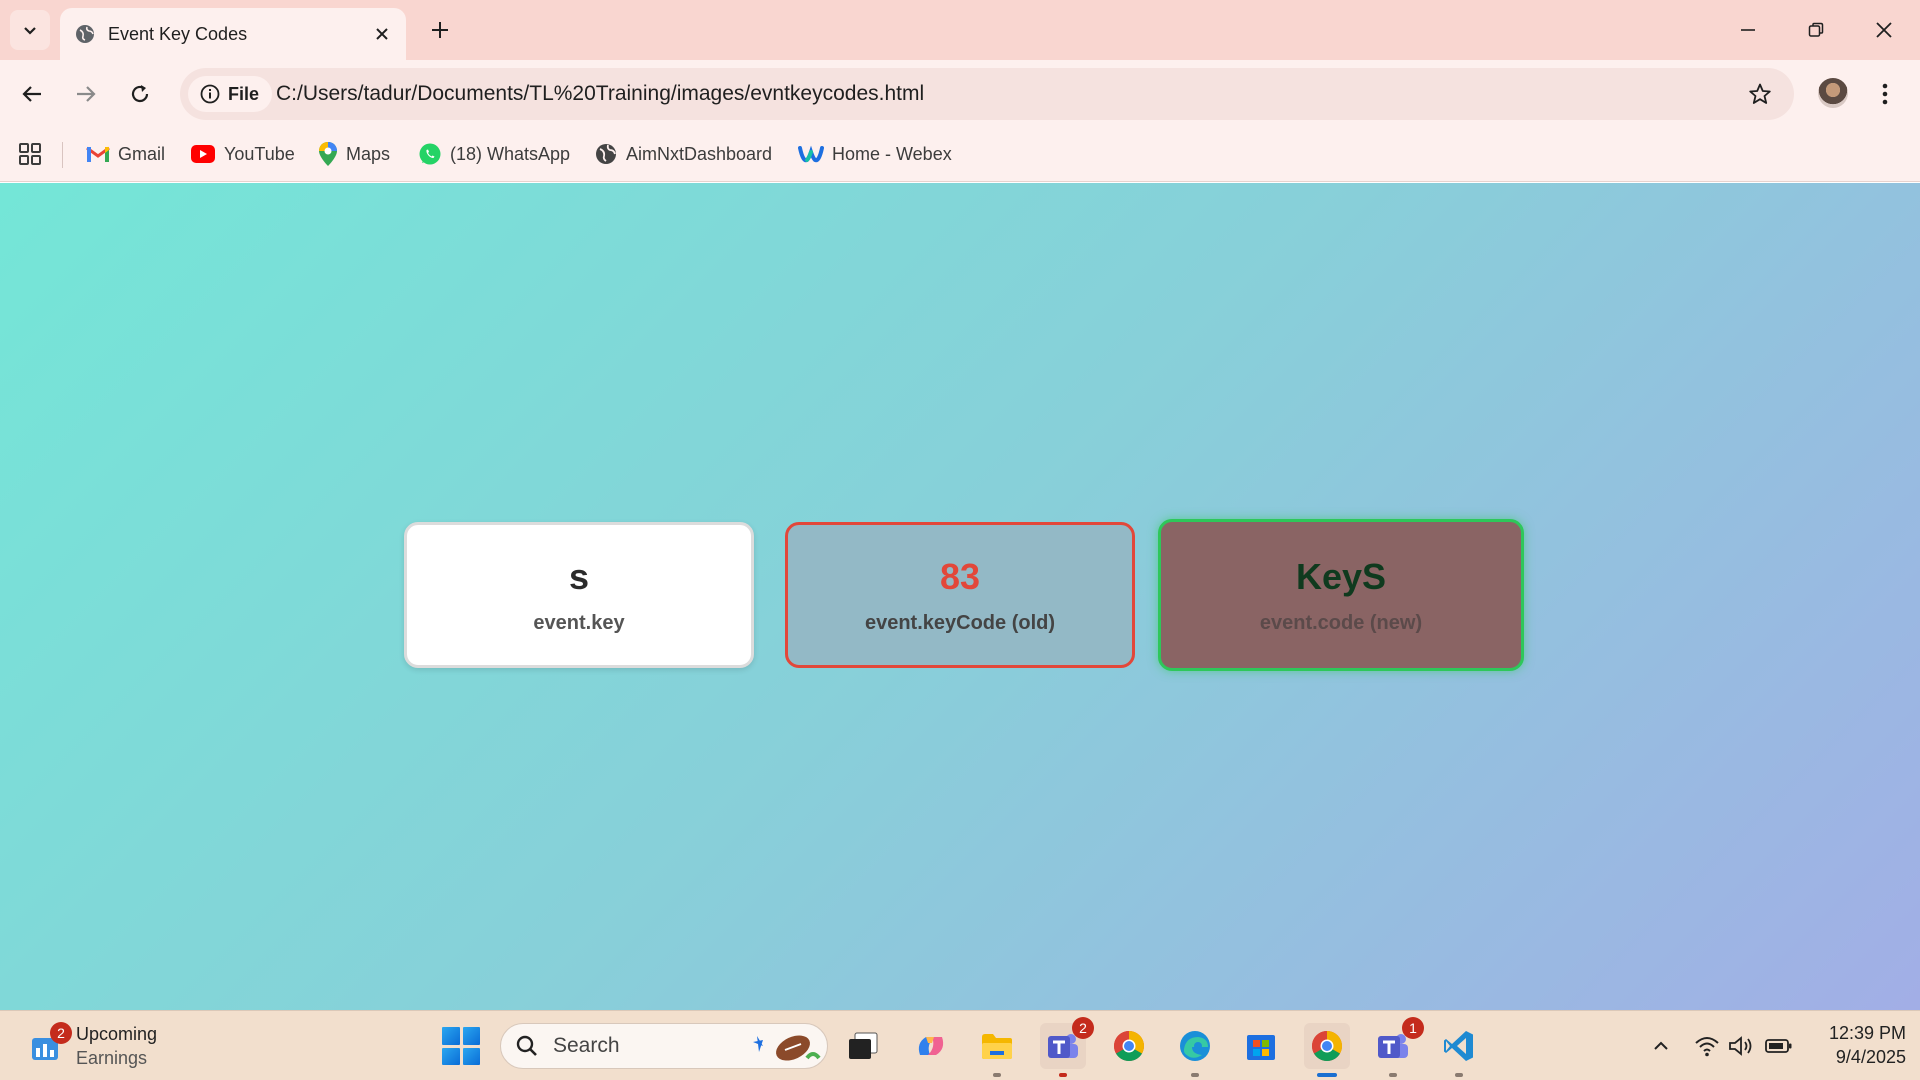 The width and height of the screenshot is (1920, 1080). What do you see at coordinates (32, 94) in the screenshot?
I see `back-button` at bounding box center [32, 94].